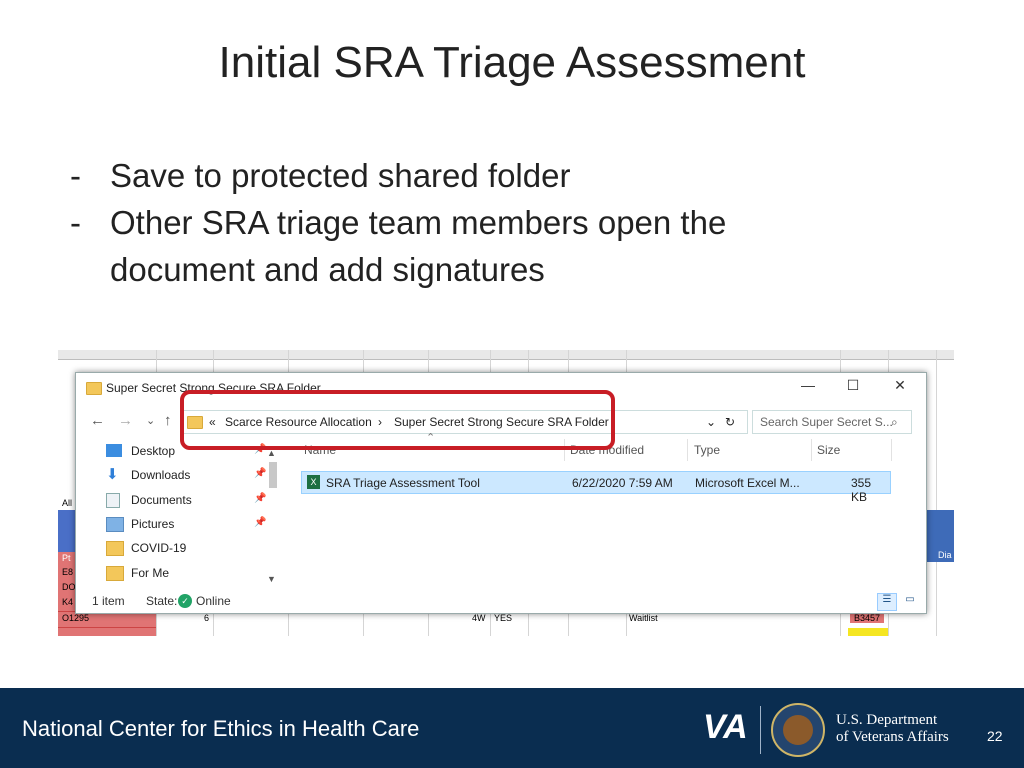 The width and height of the screenshot is (1024, 768). I want to click on grid-line, so click(936, 493).